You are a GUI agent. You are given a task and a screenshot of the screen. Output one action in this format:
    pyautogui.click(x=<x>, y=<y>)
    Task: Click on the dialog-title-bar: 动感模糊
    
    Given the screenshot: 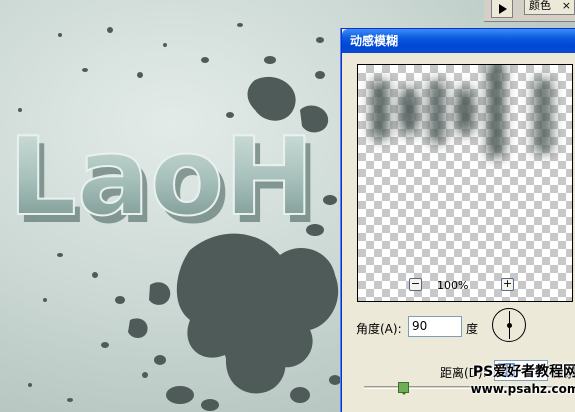 What is the action you would take?
    pyautogui.click(x=458, y=41)
    